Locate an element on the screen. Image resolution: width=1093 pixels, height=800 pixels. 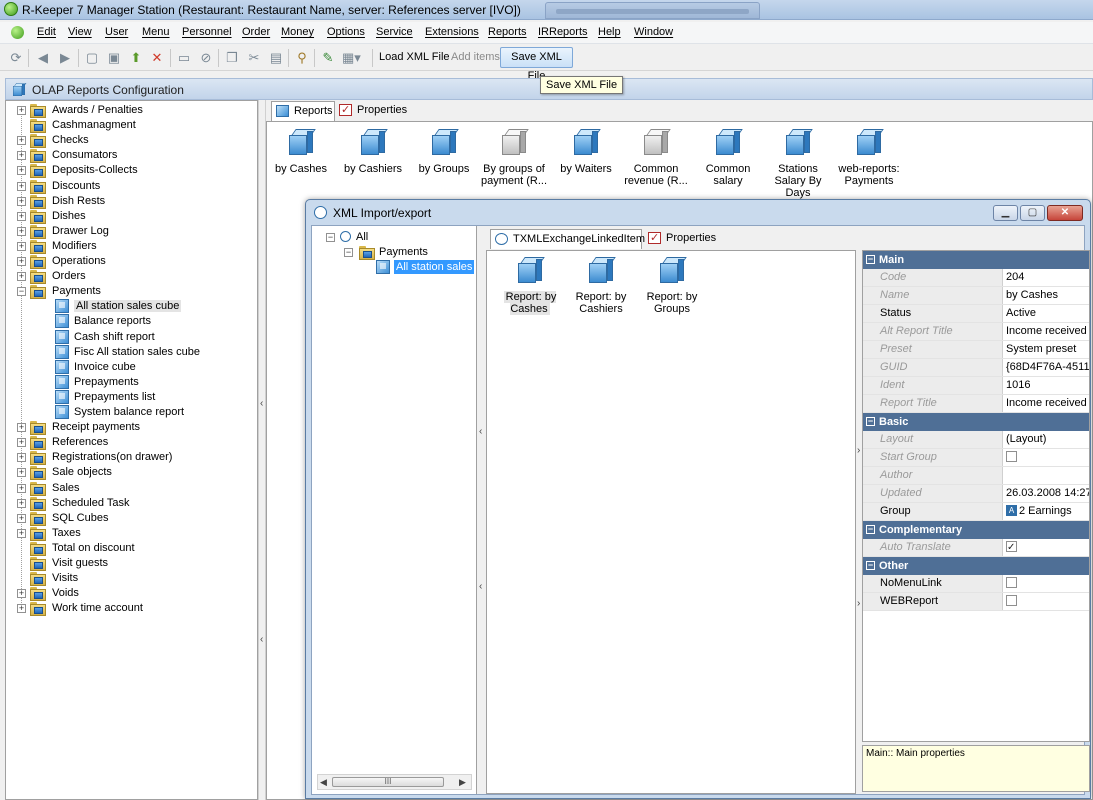
property-row: NoMenuLink is located at coordinates (976, 584).